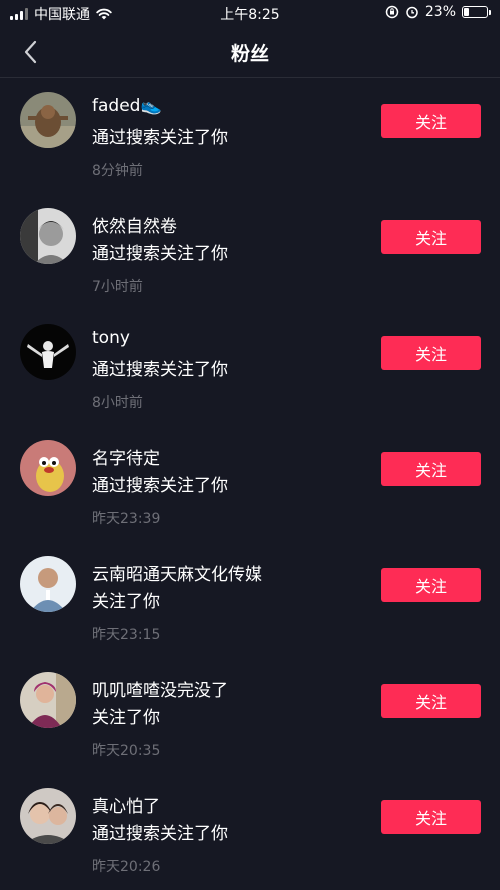 This screenshot has height=890, width=500. I want to click on follower-row: 名字待定 通过搜索关注了你 昨天23:39 关注, so click(250, 484).